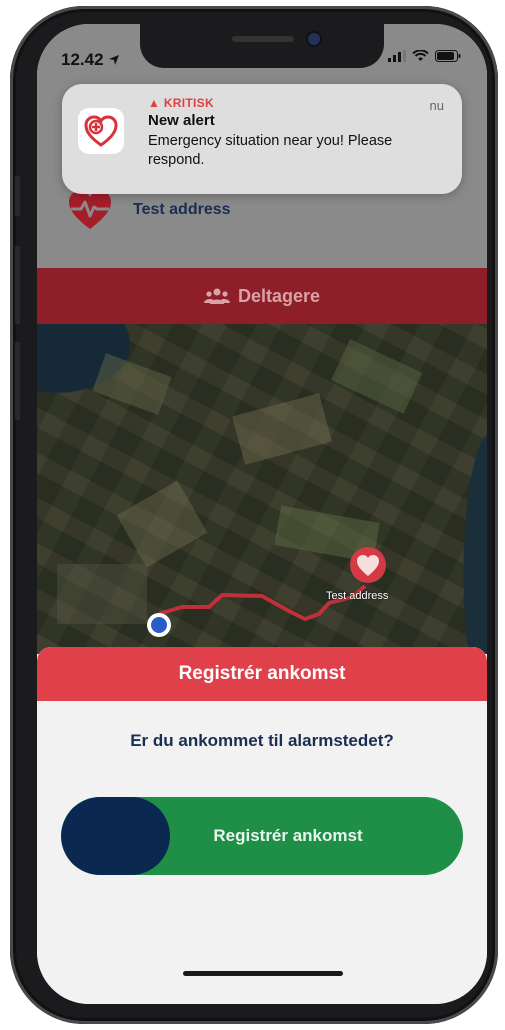  I want to click on tab-participants: Deltagere, so click(262, 296).